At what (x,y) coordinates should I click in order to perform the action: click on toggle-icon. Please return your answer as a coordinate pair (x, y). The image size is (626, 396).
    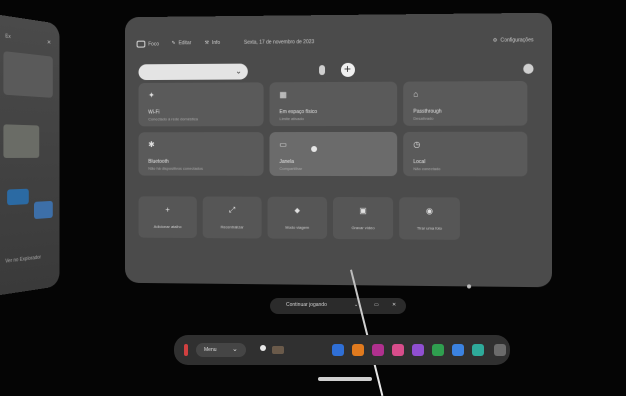
    Looking at the image, I should click on (141, 44).